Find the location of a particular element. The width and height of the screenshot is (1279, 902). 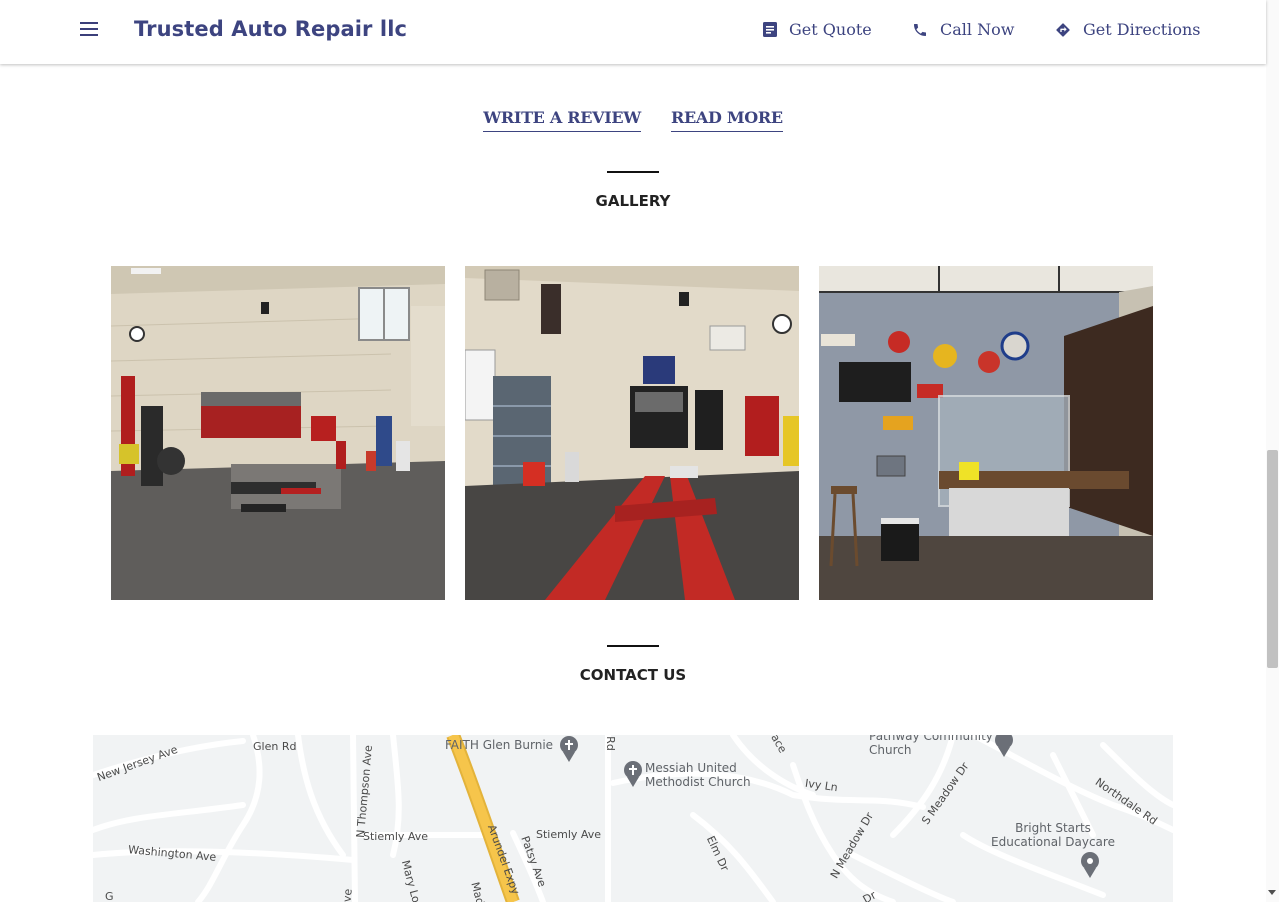

scroll-down-arrow-icon is located at coordinates (1272, 892).